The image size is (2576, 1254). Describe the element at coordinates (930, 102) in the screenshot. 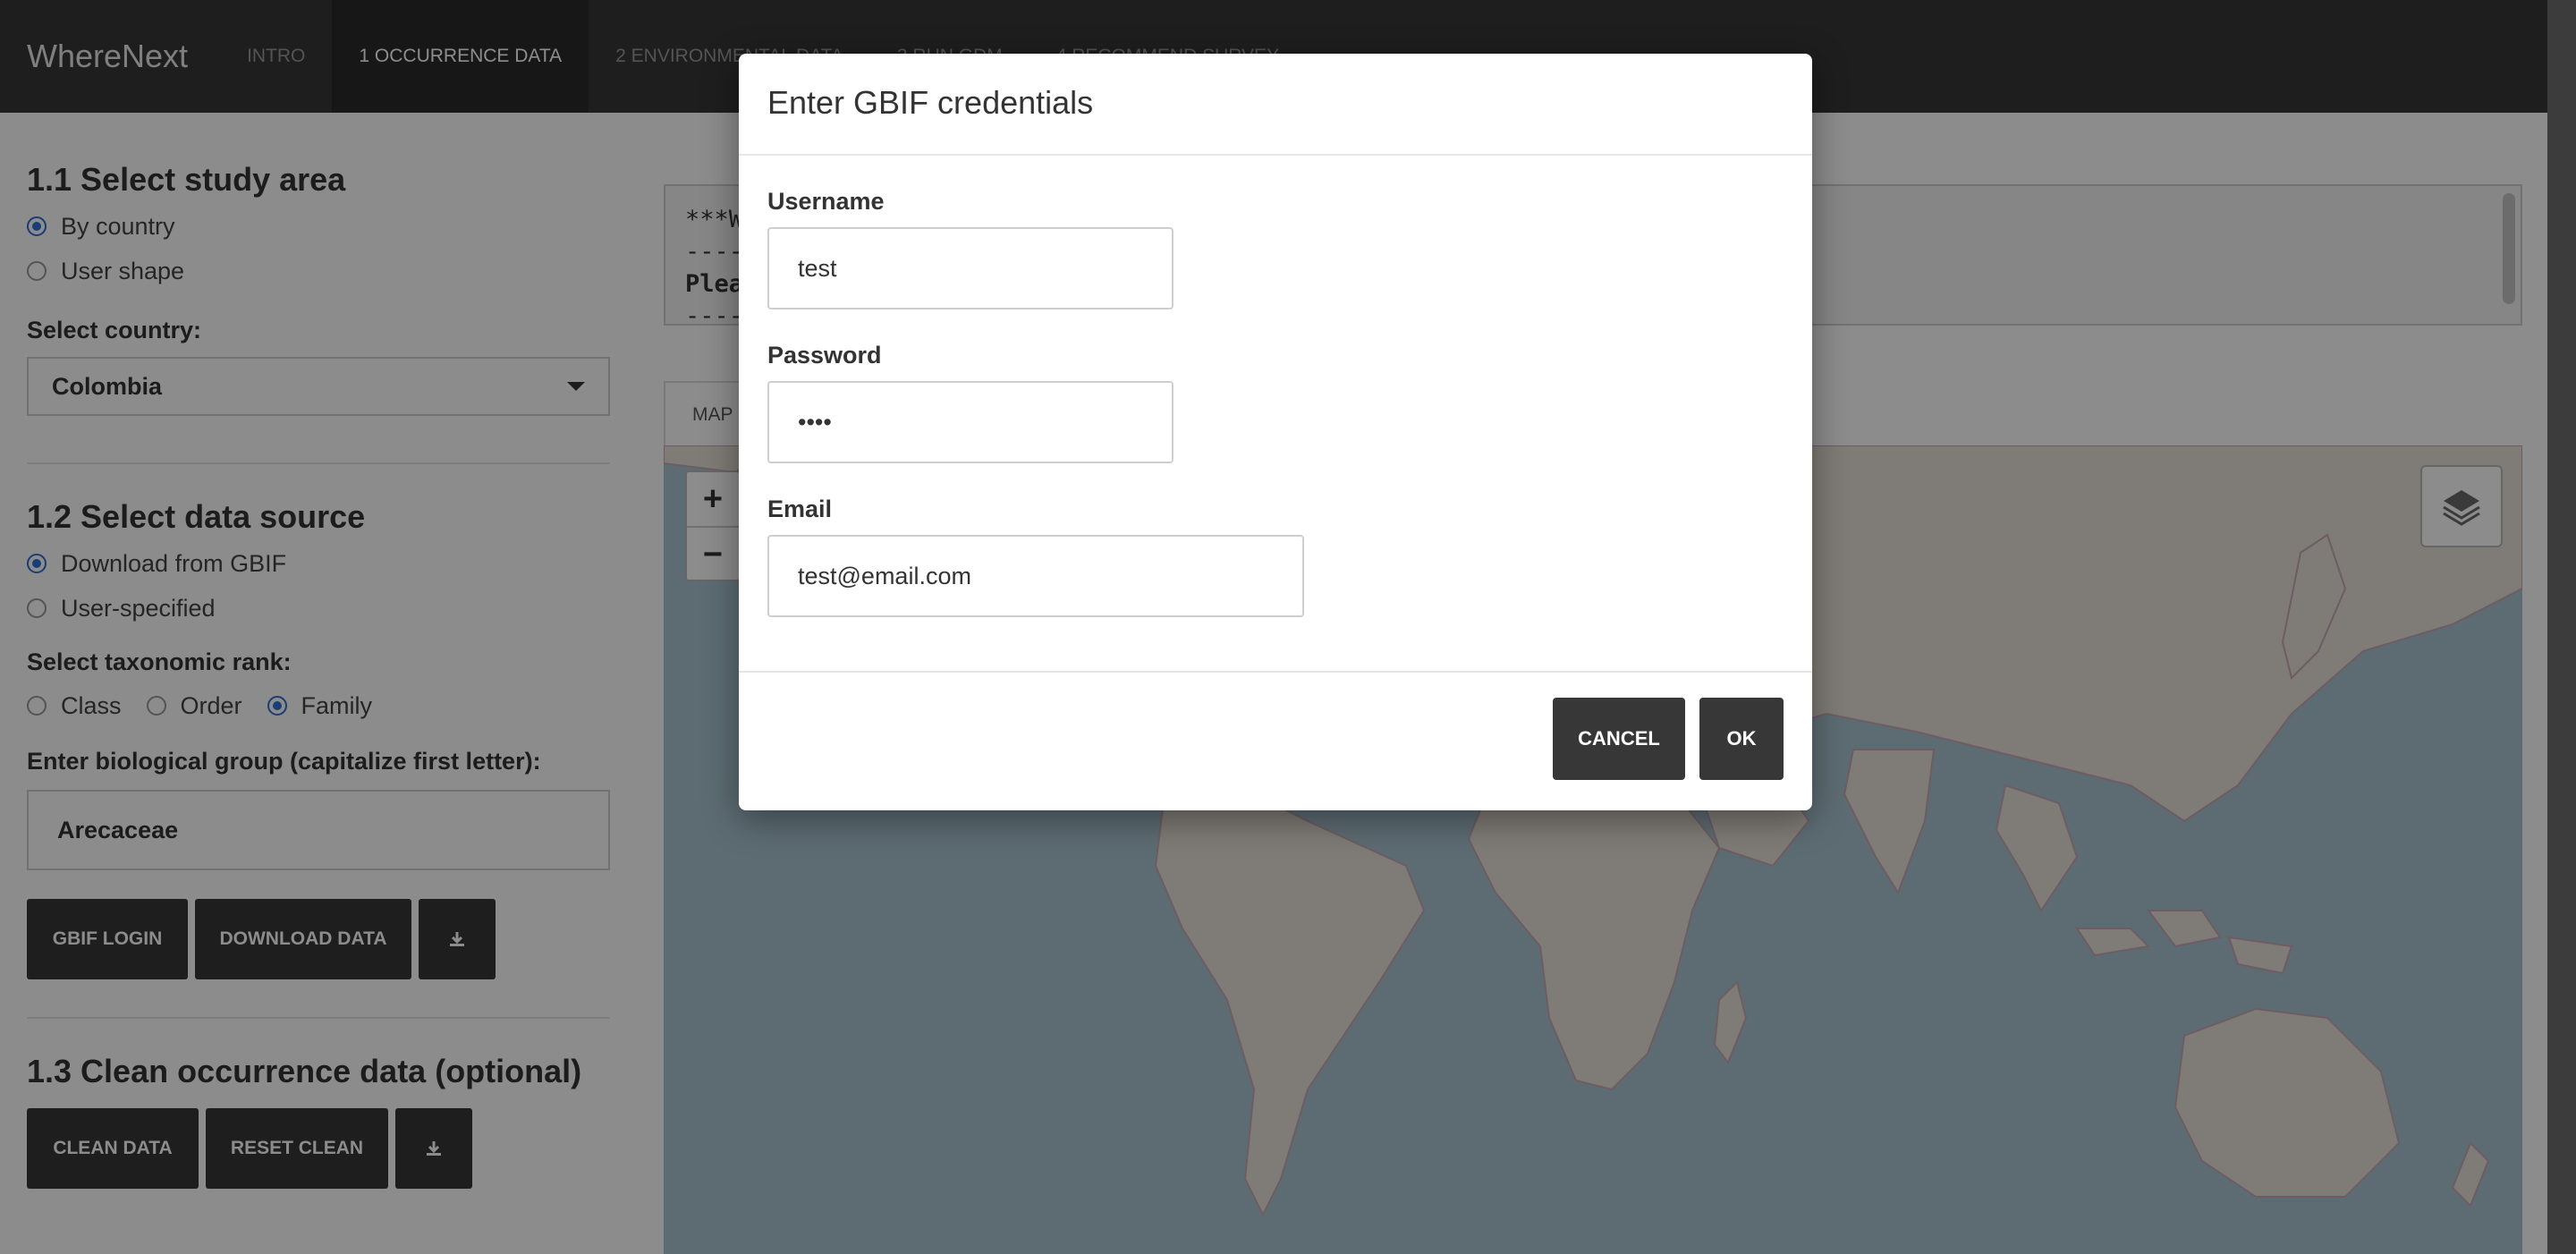

I see `dialog-title: Enter GBIF credentials` at that location.